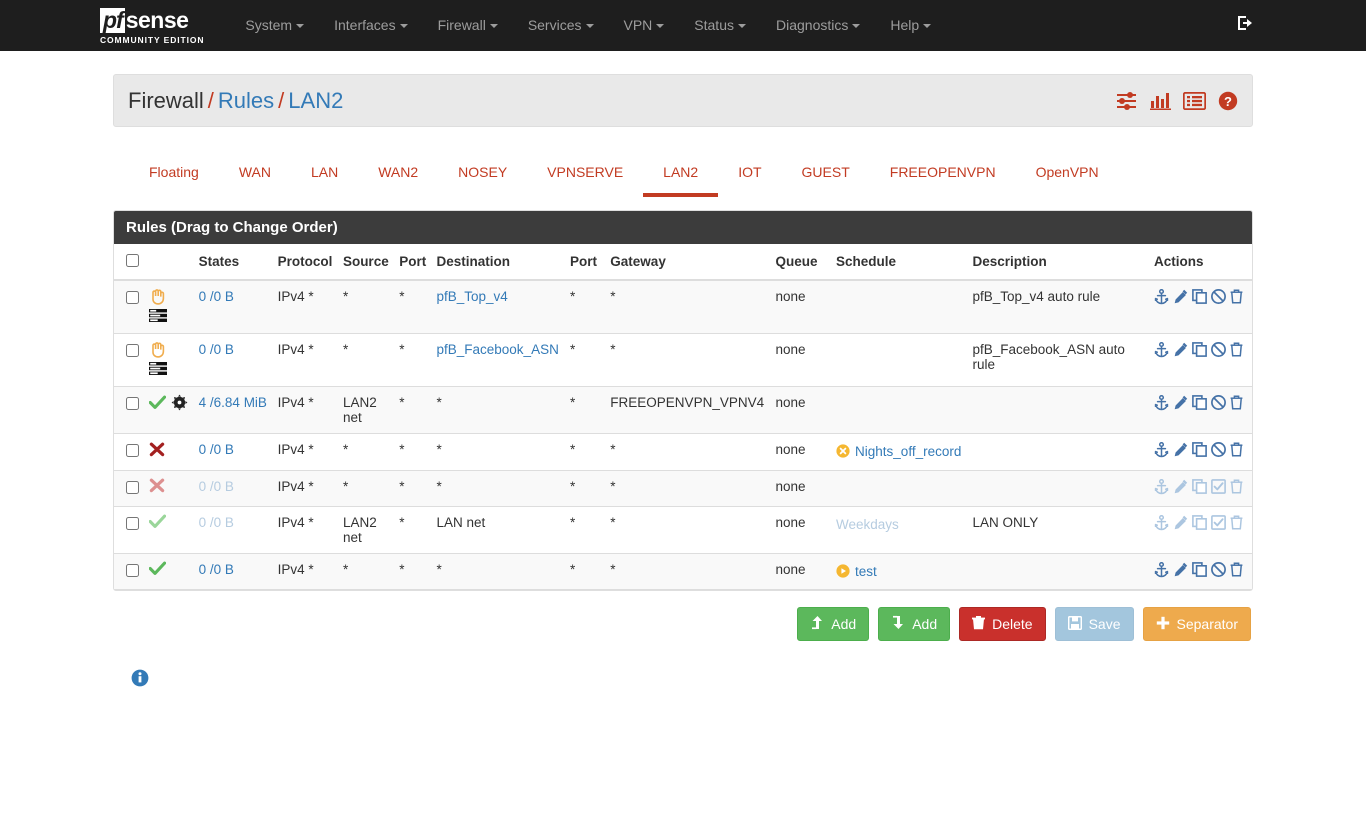 Image resolution: width=1366 pixels, height=826 pixels. What do you see at coordinates (233, 402) in the screenshot?
I see `rule-states-value: 4 /6.84 MiB` at bounding box center [233, 402].